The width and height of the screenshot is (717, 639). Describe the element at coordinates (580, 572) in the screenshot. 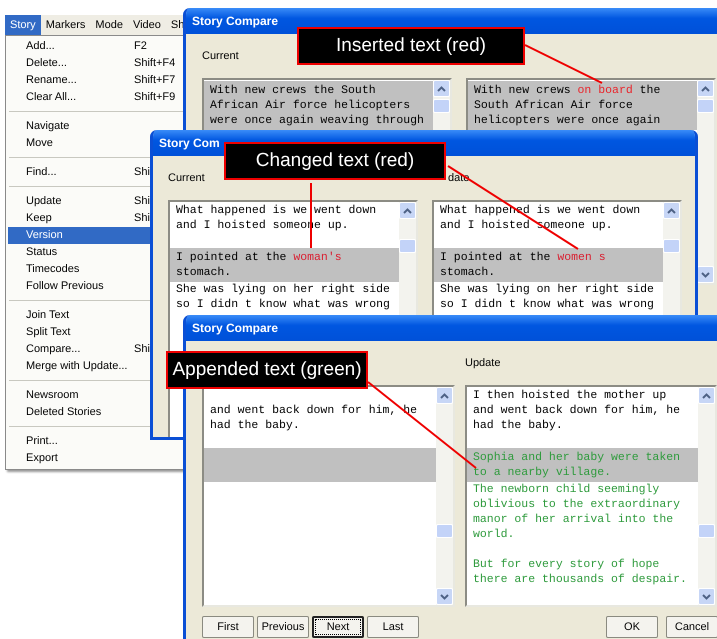

I see `appended-paragraph: But for every story of hope there are thousands of despair.` at that location.